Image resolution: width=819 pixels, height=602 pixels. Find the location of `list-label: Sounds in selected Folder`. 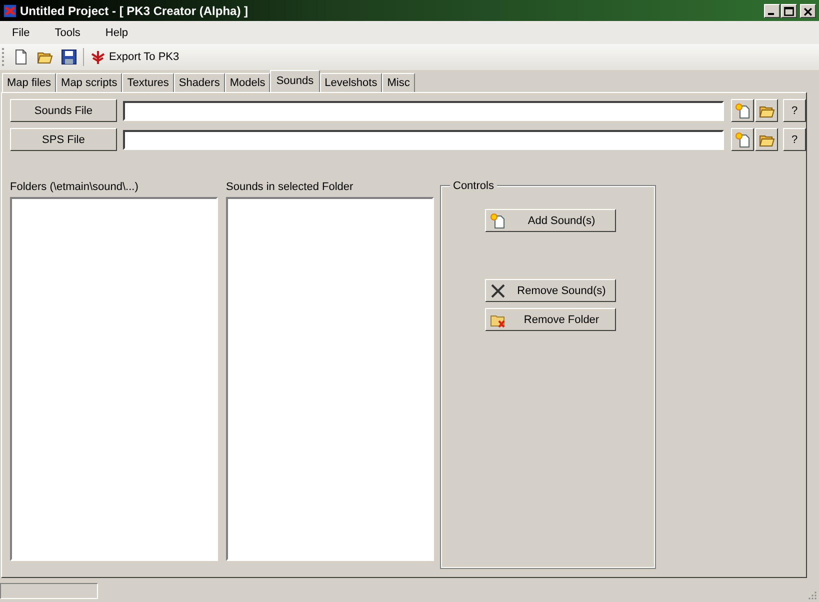

list-label: Sounds in selected Folder is located at coordinates (290, 187).